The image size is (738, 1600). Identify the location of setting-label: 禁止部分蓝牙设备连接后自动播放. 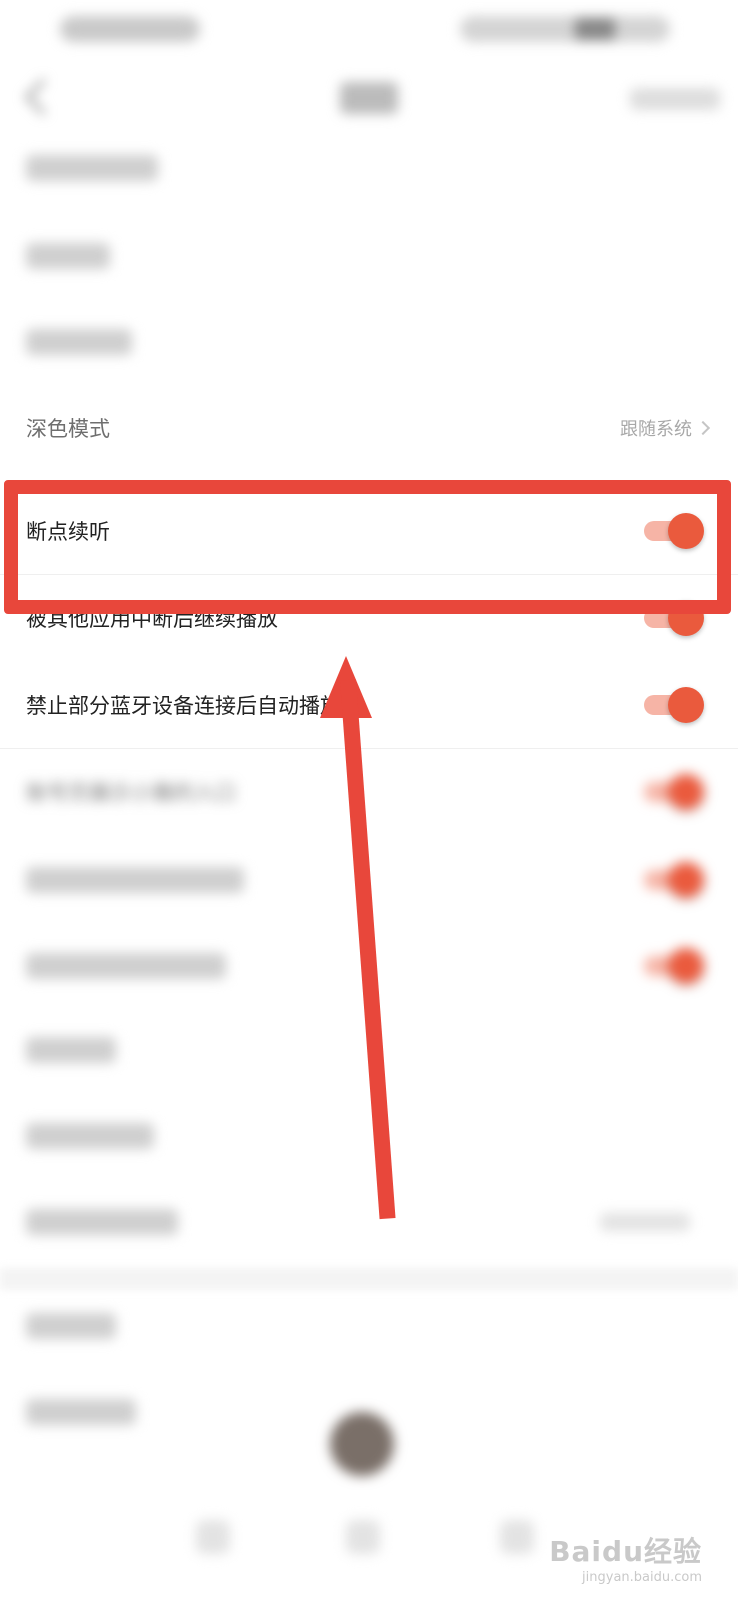
(183, 706).